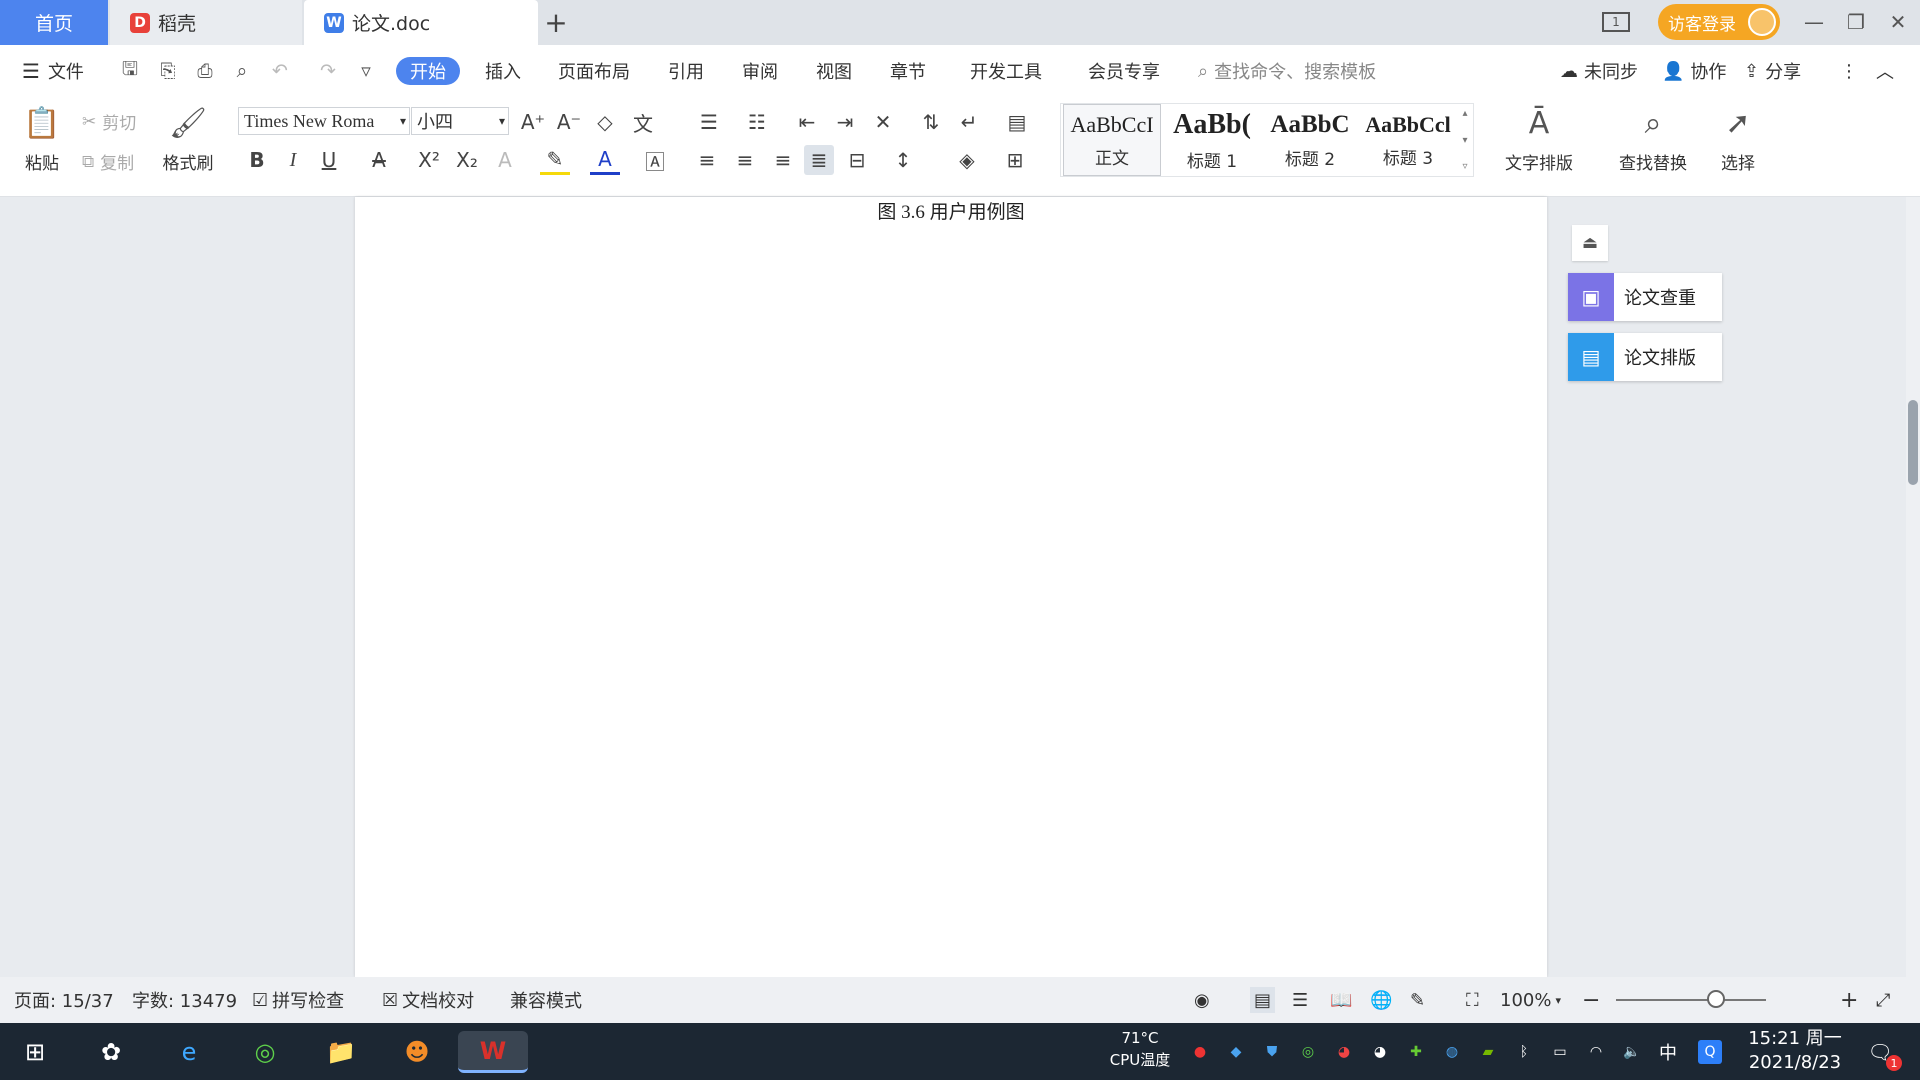 The width and height of the screenshot is (1920, 1080). I want to click on italic-icon: I, so click(293, 160).